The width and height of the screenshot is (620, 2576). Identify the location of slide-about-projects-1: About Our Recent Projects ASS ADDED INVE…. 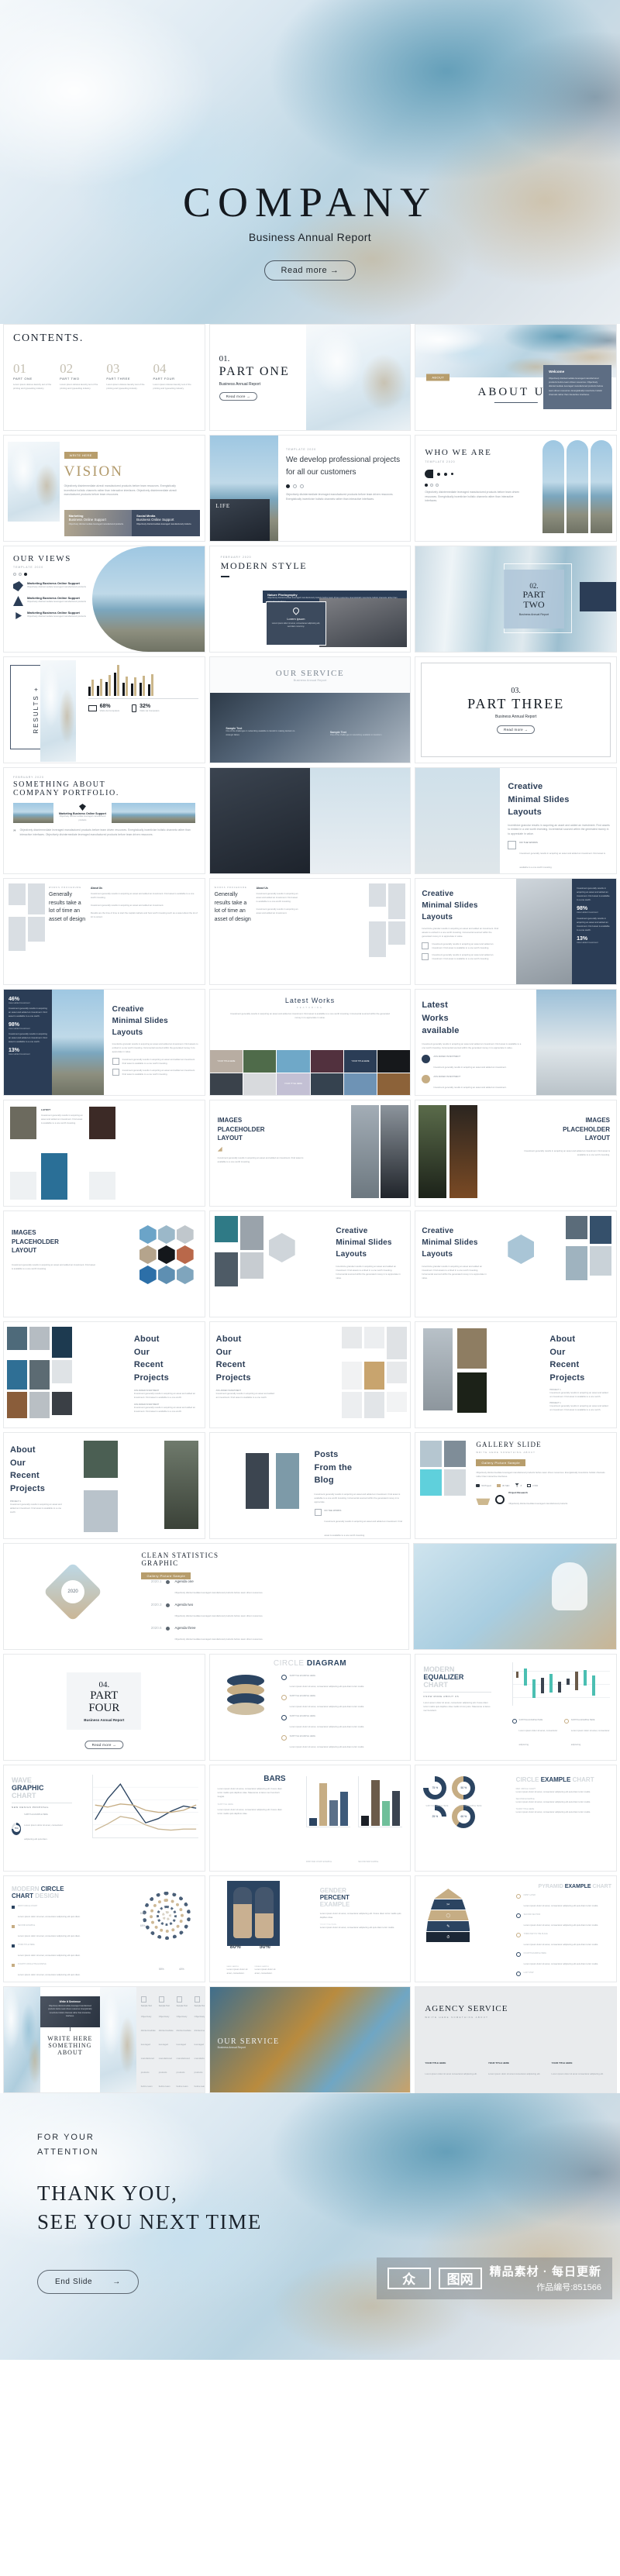
(104, 1374).